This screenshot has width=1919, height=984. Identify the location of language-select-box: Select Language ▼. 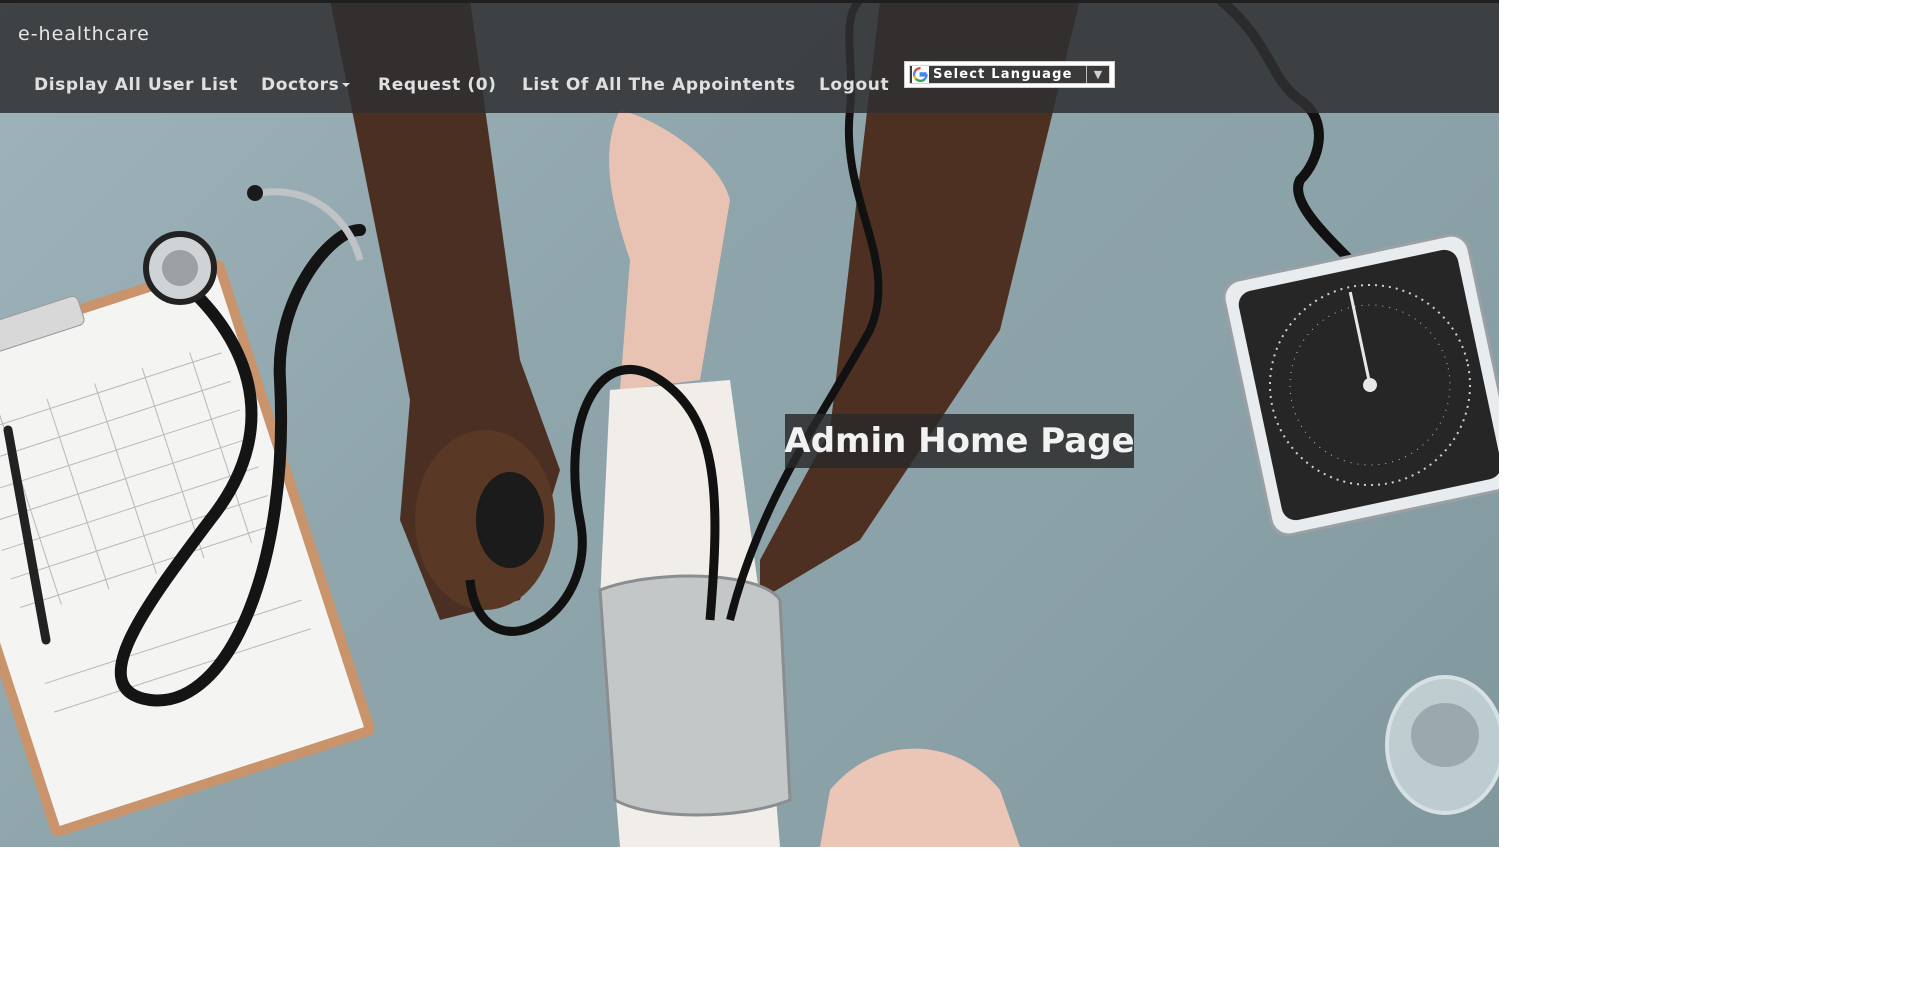
(1009, 74).